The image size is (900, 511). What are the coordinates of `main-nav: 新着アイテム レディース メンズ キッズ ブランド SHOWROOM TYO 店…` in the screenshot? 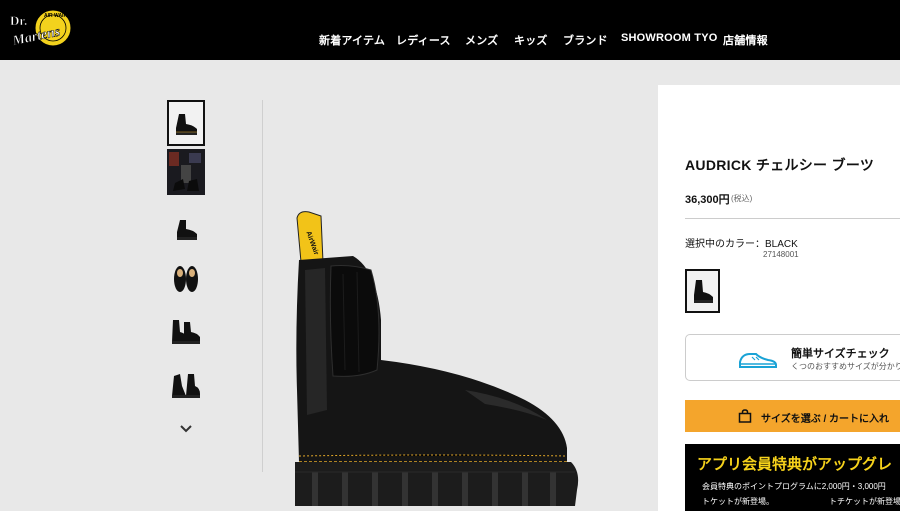 It's located at (450, 30).